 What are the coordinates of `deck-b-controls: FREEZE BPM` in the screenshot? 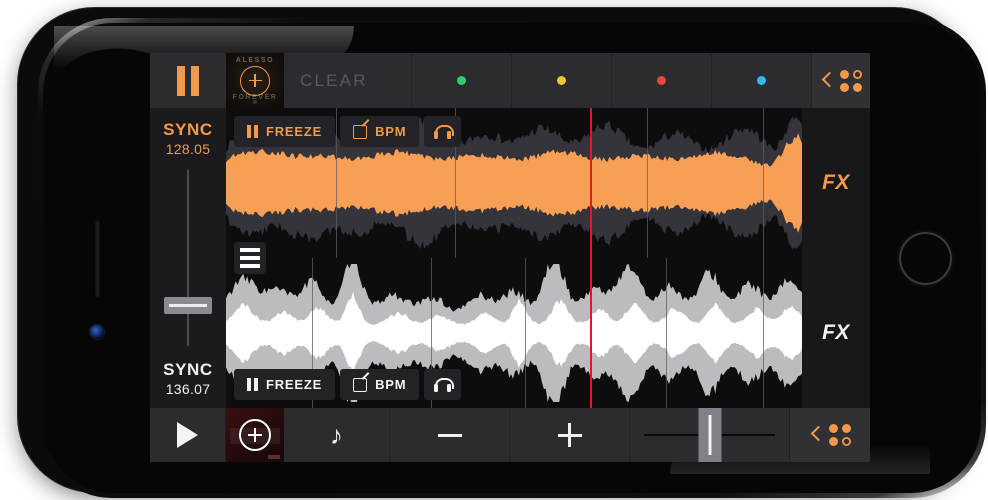 It's located at (348, 384).